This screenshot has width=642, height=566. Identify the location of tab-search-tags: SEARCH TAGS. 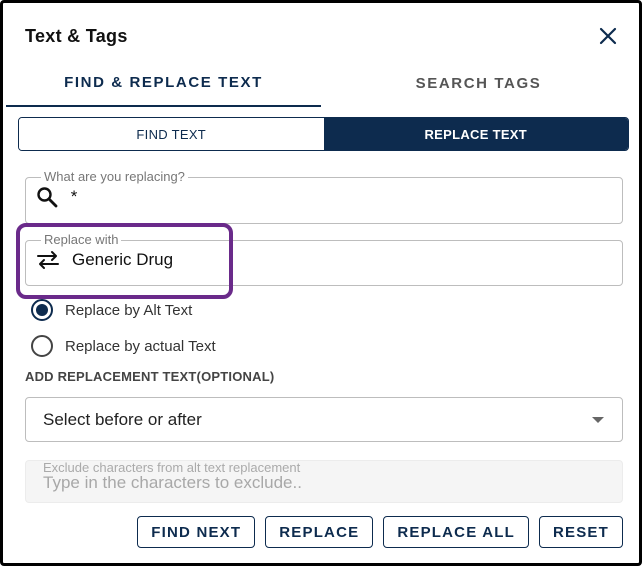
(478, 83).